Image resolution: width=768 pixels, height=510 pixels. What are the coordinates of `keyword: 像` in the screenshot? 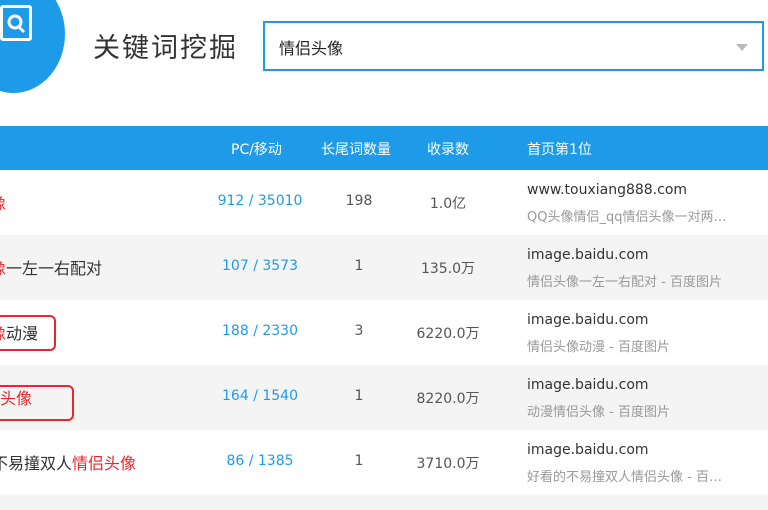 It's located at (3, 202).